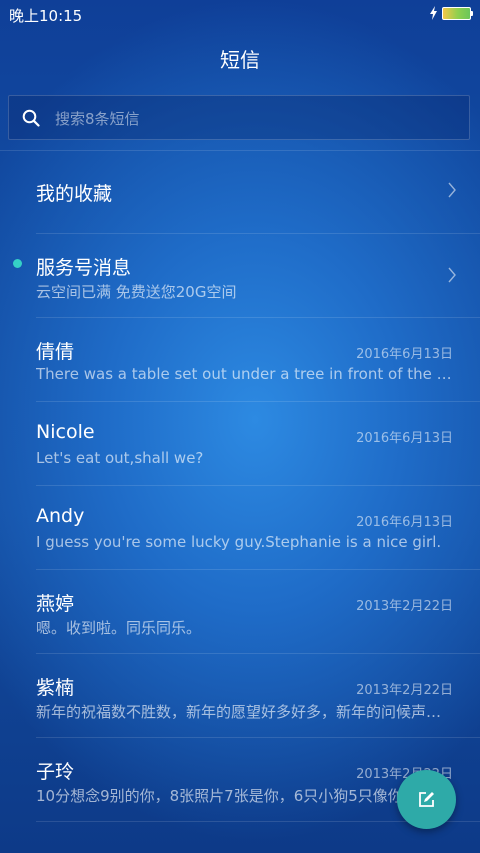 The image size is (480, 853). I want to click on compose-icon, so click(426, 799).